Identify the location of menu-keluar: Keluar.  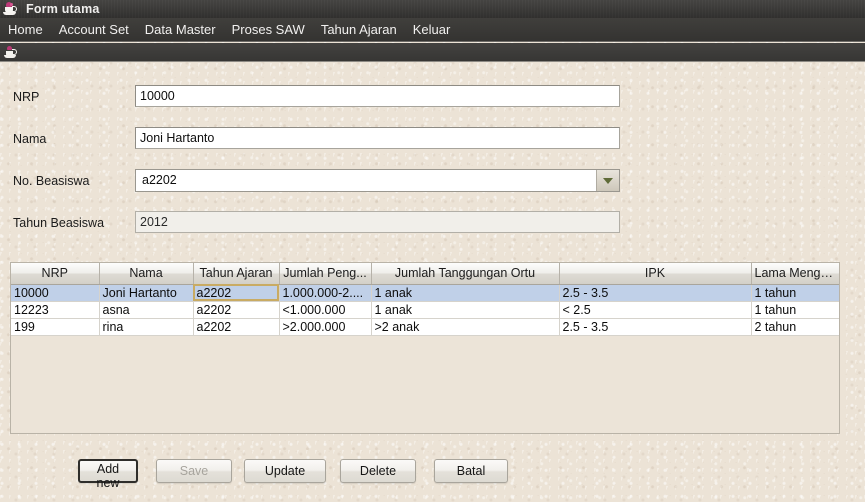
(432, 29).